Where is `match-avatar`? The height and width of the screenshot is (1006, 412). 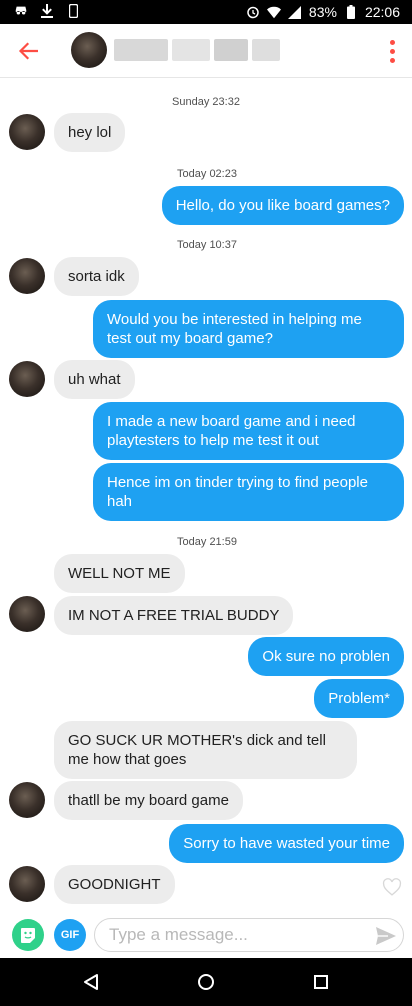 match-avatar is located at coordinates (89, 50).